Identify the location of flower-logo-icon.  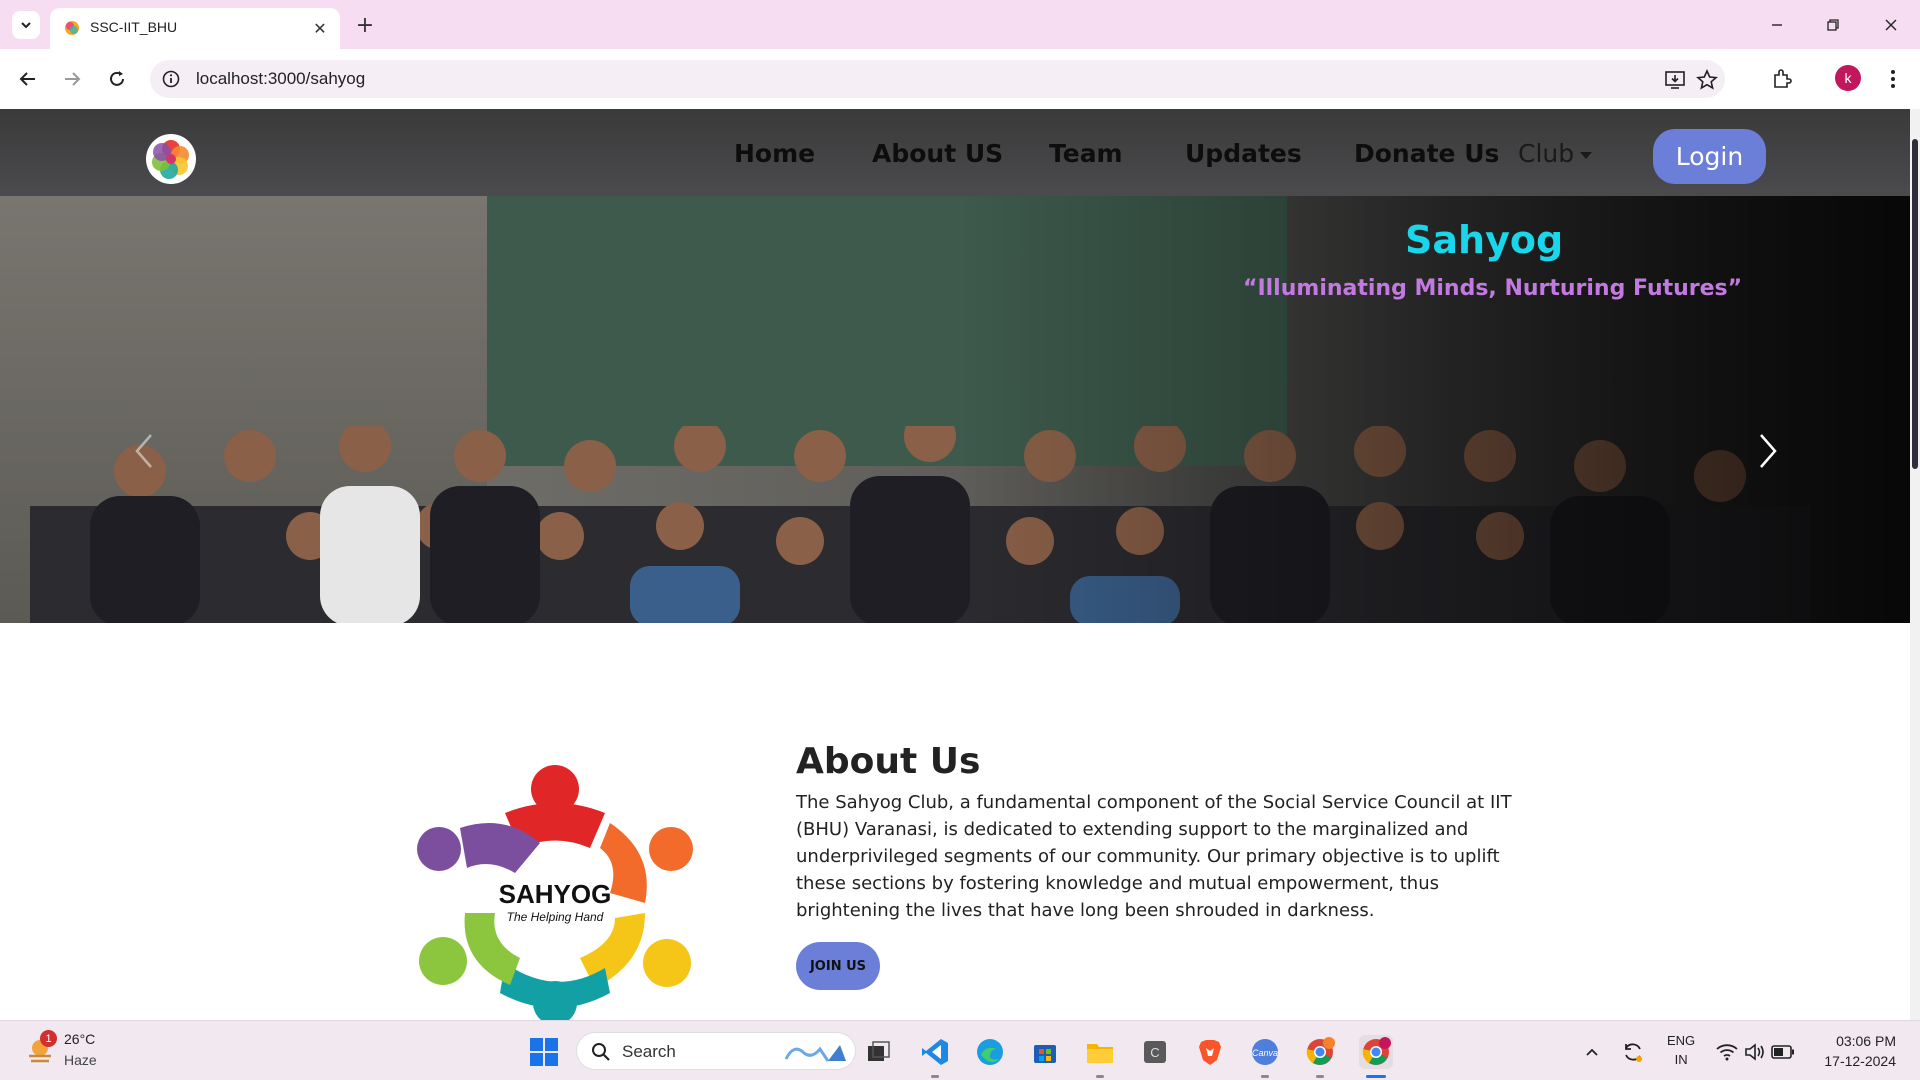
(170, 159).